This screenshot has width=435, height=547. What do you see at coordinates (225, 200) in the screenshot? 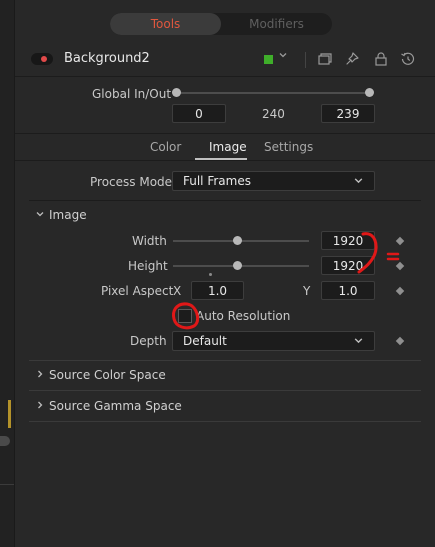
I see `process-divider` at bounding box center [225, 200].